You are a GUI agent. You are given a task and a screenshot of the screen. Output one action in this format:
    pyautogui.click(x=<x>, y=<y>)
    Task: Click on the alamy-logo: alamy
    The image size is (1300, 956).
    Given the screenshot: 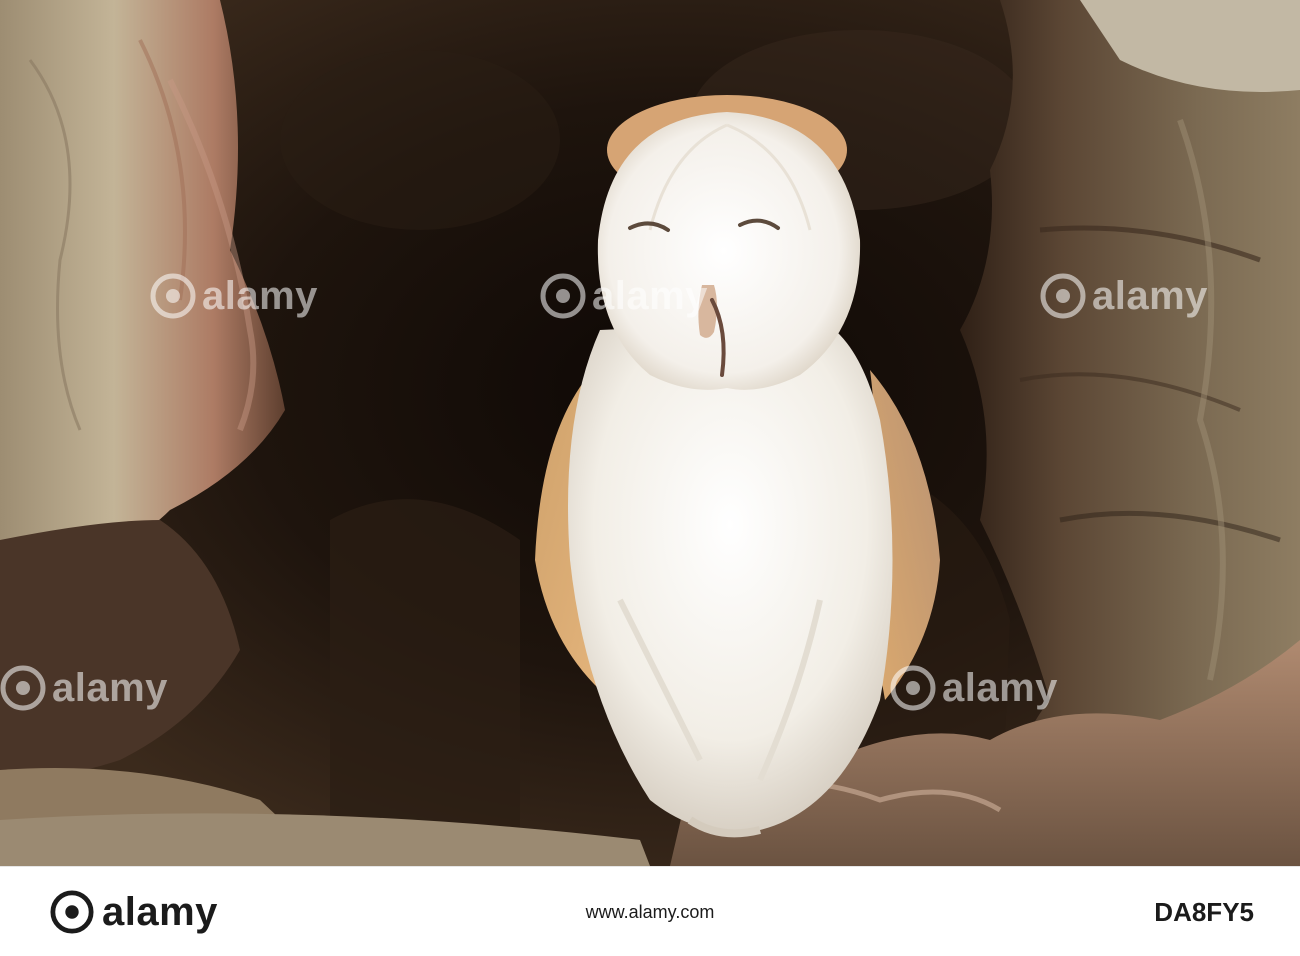 What is the action you would take?
    pyautogui.click(x=134, y=912)
    